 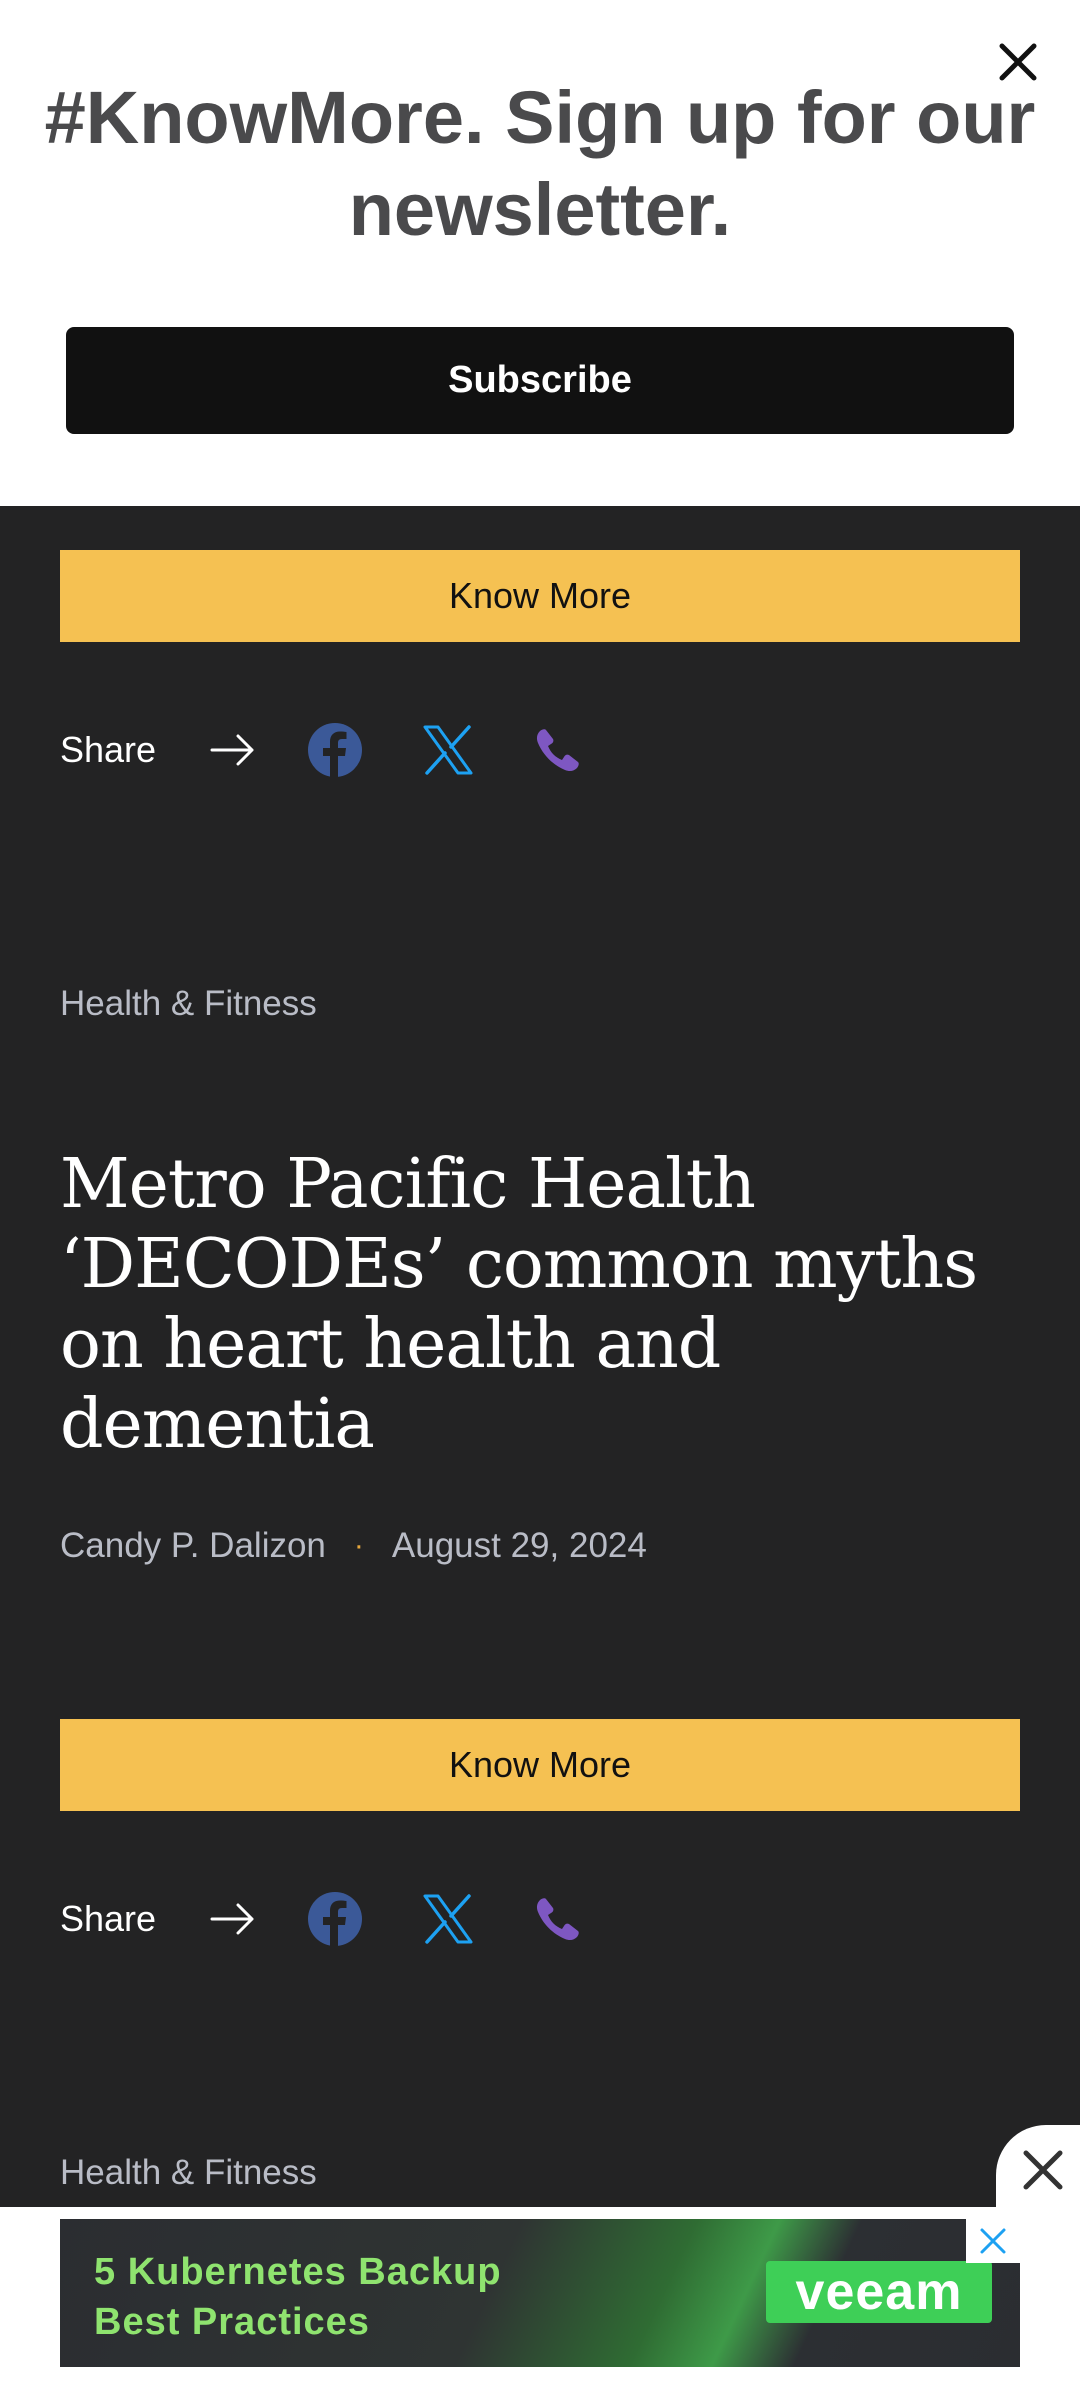 What do you see at coordinates (540, 2293) in the screenshot?
I see `ad-banner: 5 Kubernetes Backup Best Practices veeam` at bounding box center [540, 2293].